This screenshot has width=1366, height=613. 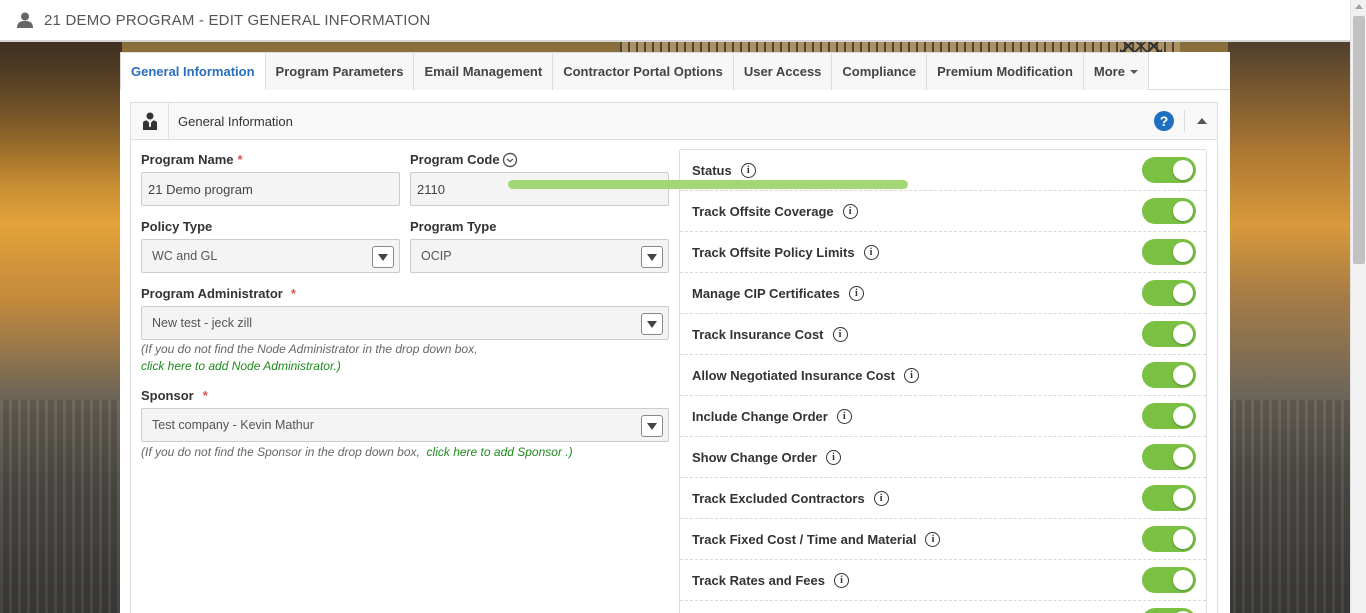 What do you see at coordinates (773, 252) in the screenshot?
I see `toggle-label: Track Offsite Policy Limits` at bounding box center [773, 252].